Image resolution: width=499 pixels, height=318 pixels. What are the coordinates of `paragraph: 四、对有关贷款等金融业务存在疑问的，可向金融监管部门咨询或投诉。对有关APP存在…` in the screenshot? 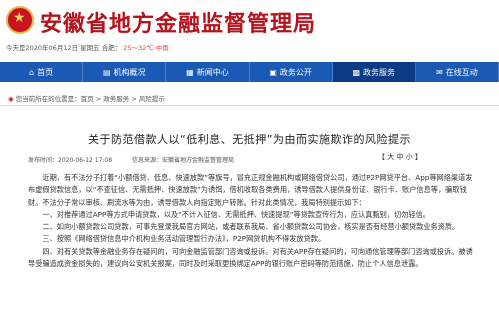 It's located at (250, 257).